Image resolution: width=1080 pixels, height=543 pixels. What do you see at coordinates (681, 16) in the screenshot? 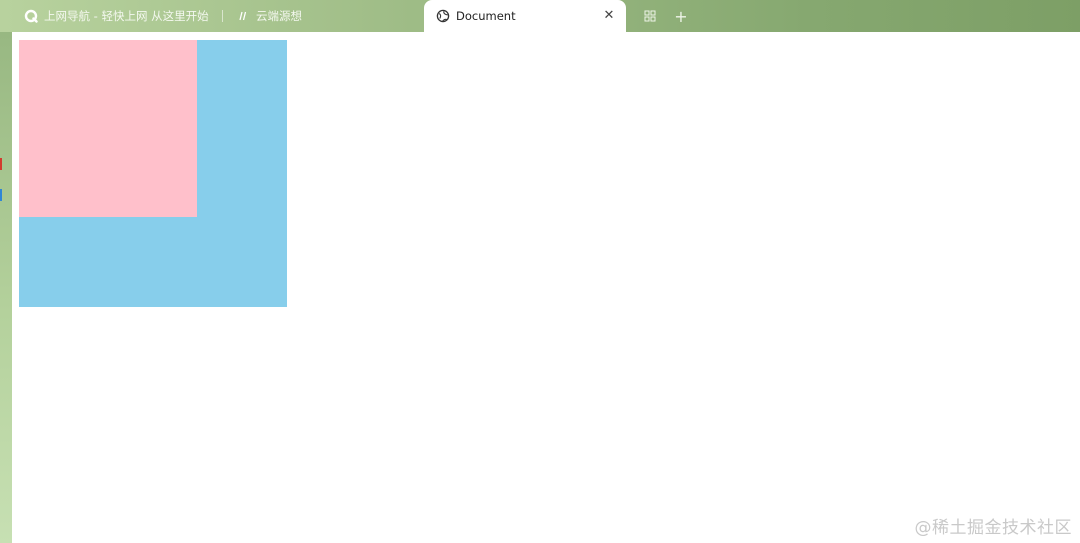
I see `new-tab-button: +` at bounding box center [681, 16].